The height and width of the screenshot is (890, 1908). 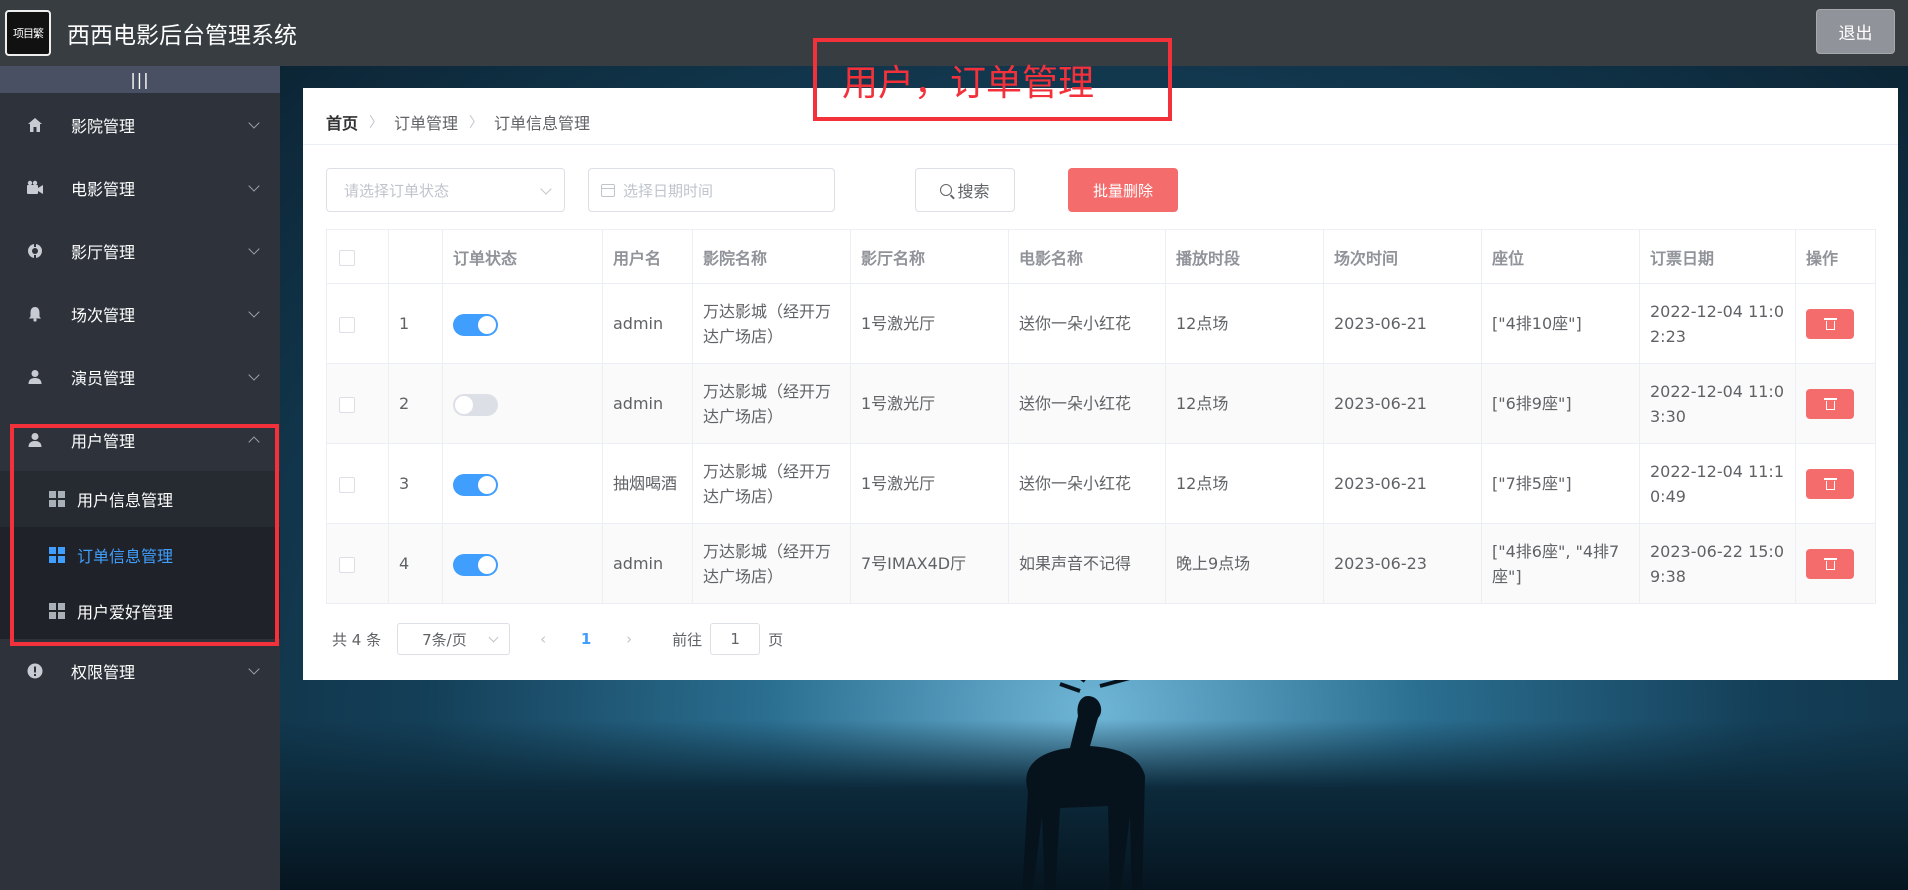 What do you see at coordinates (542, 123) in the screenshot?
I see `breadcrumb-order-info: 订单信息管理` at bounding box center [542, 123].